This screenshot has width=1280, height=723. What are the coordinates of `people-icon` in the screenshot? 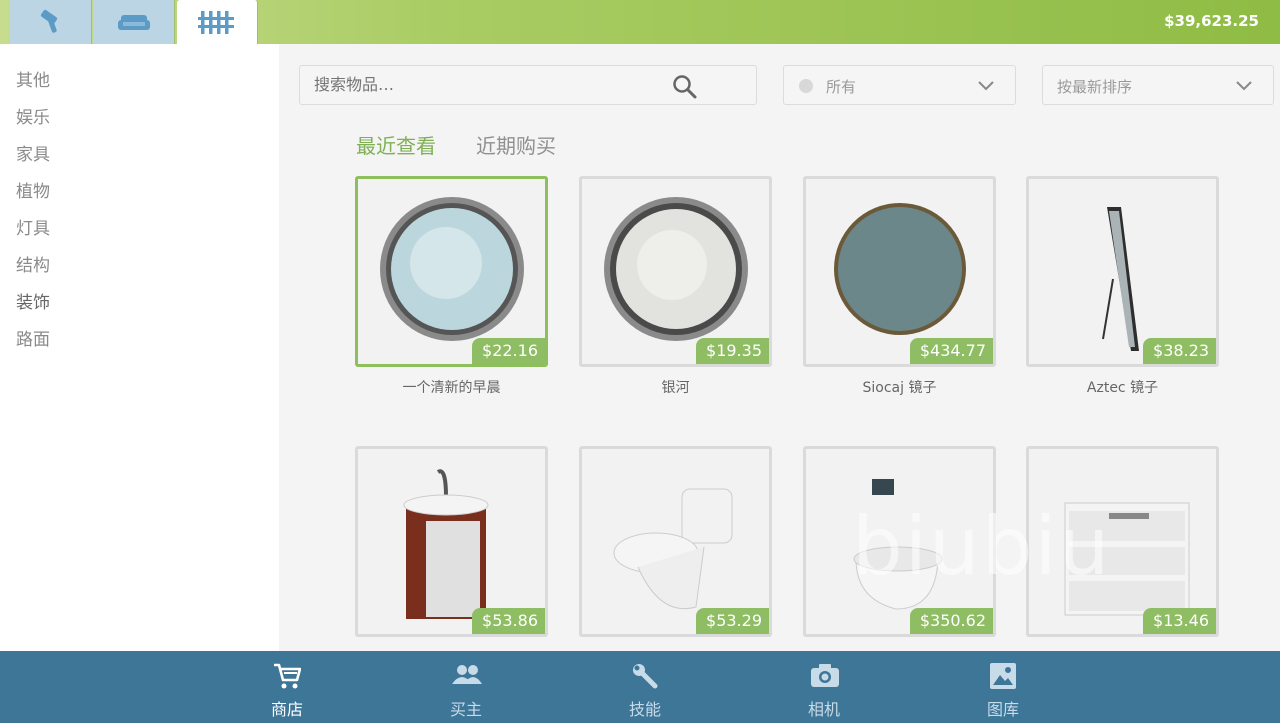 It's located at (467, 674).